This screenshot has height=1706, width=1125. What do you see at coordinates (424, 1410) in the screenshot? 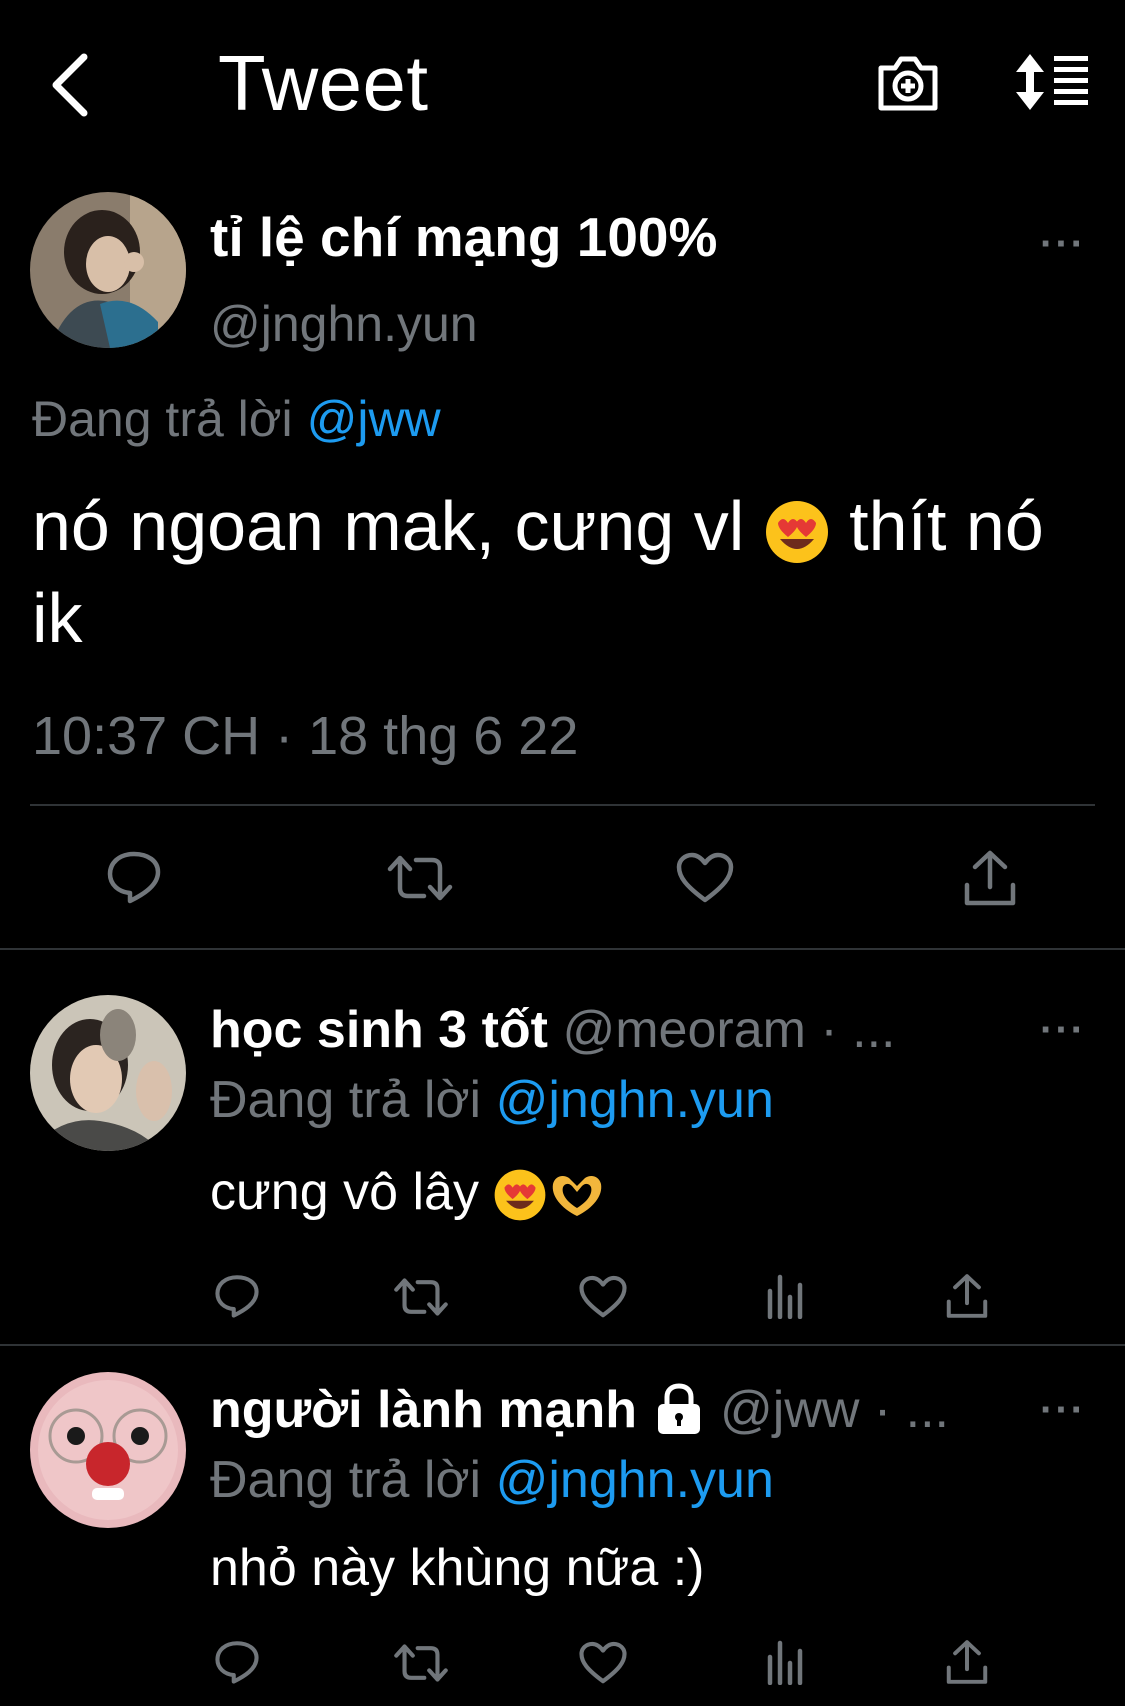
I see `reply-name-text: người lành mạnh` at bounding box center [424, 1410].